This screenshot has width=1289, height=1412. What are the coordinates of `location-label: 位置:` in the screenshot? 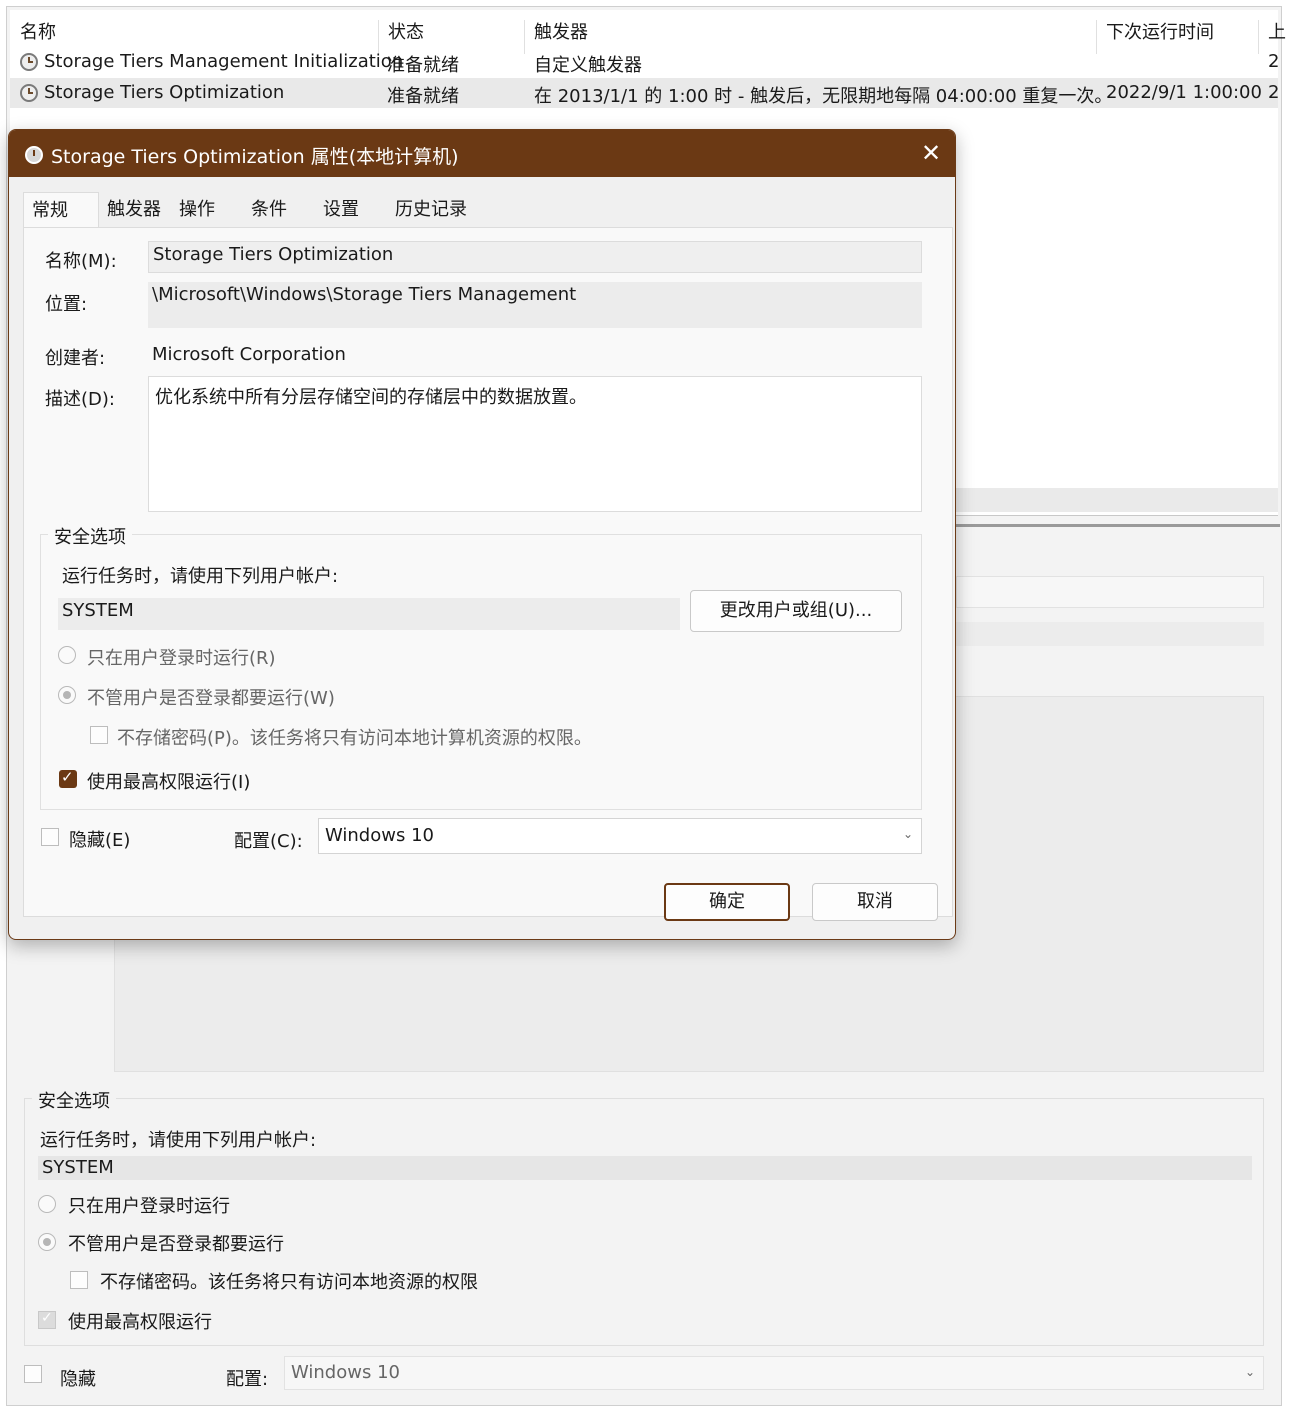 It's located at (66, 304).